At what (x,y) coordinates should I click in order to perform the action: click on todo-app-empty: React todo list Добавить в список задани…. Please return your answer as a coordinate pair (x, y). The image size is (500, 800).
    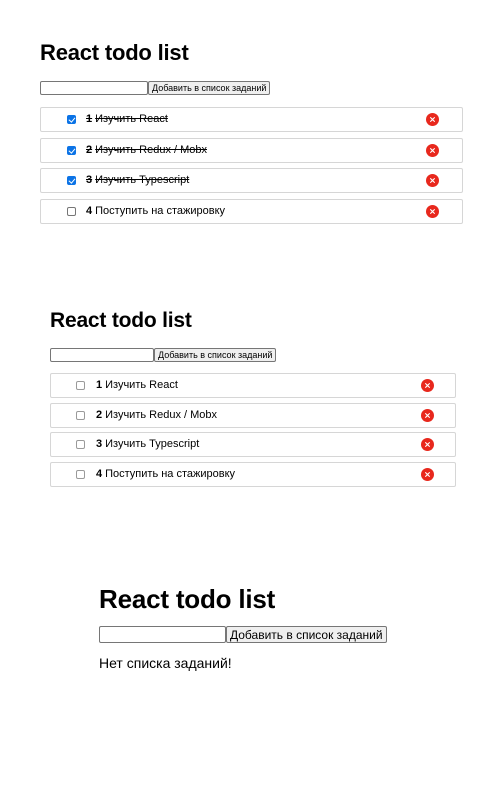
    Looking at the image, I should click on (249, 627).